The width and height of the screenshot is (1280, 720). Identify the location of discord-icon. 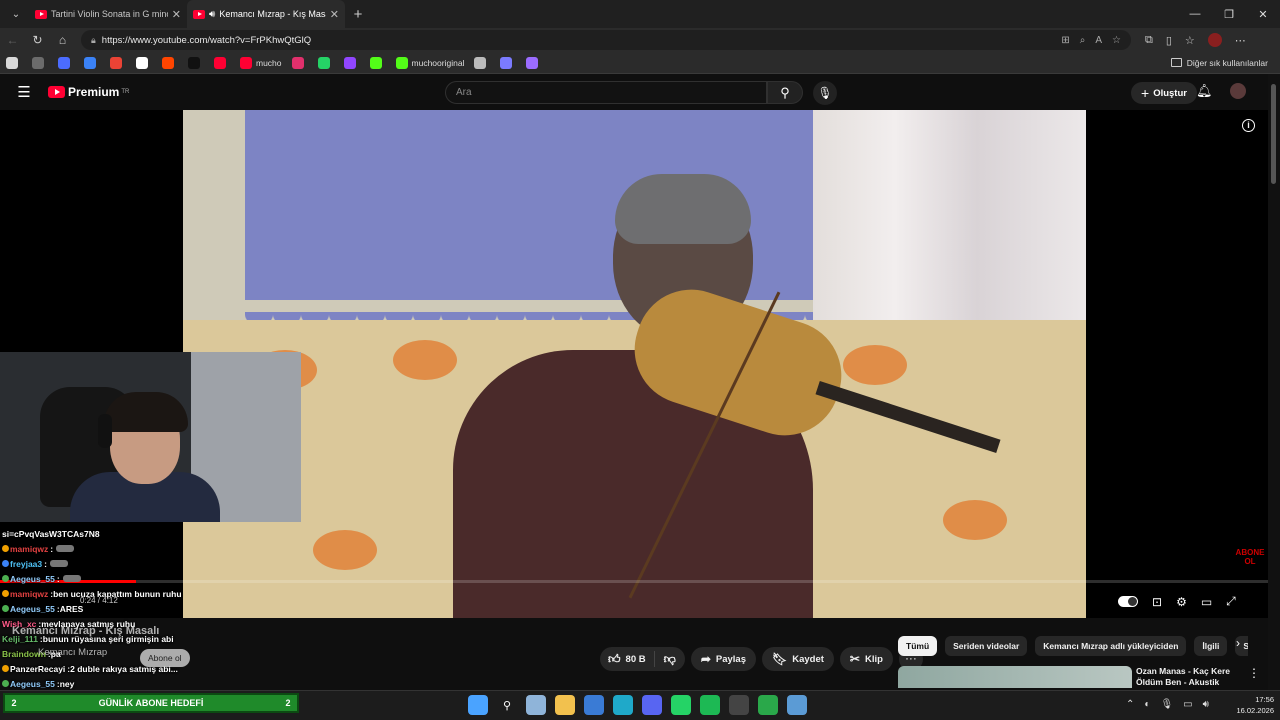
(652, 705).